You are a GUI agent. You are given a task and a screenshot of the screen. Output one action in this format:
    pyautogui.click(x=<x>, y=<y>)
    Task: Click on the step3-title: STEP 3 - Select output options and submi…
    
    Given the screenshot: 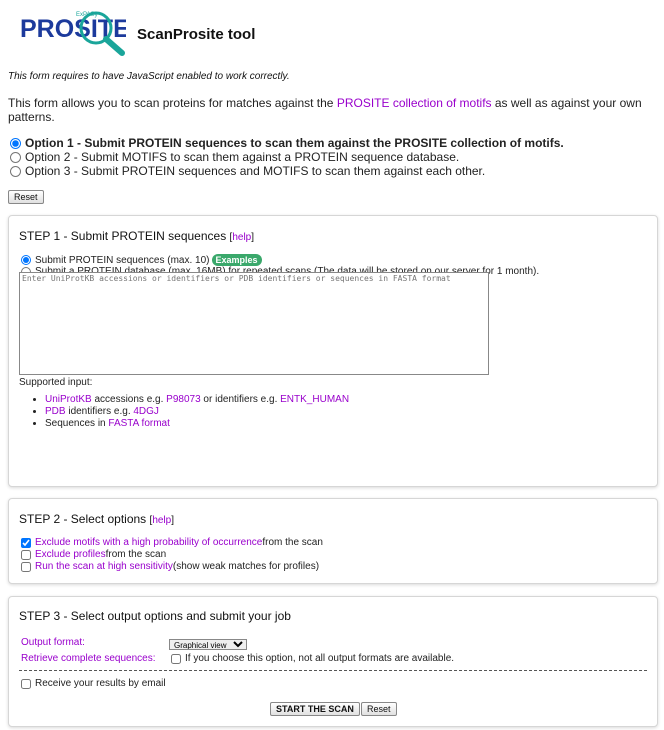 What is the action you would take?
    pyautogui.click(x=155, y=616)
    